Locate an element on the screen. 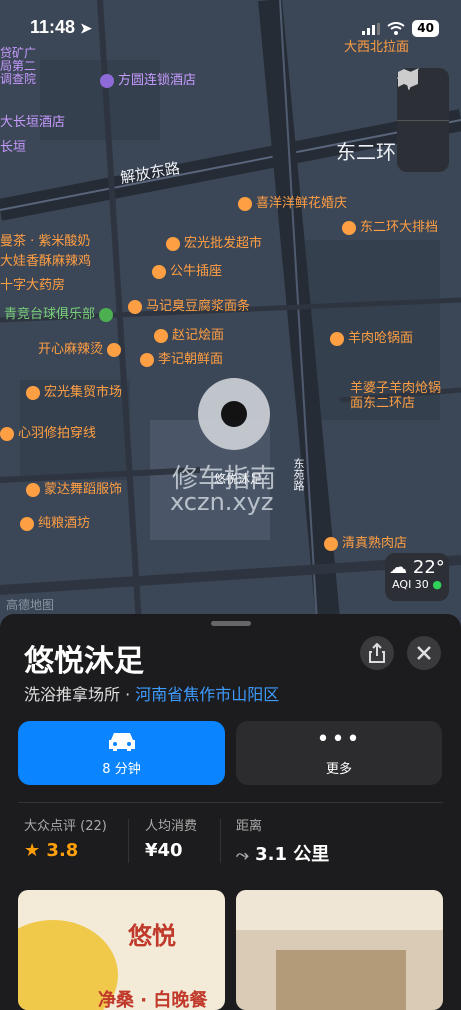 The width and height of the screenshot is (461, 1010). map-poi: 长垣 is located at coordinates (13, 145).